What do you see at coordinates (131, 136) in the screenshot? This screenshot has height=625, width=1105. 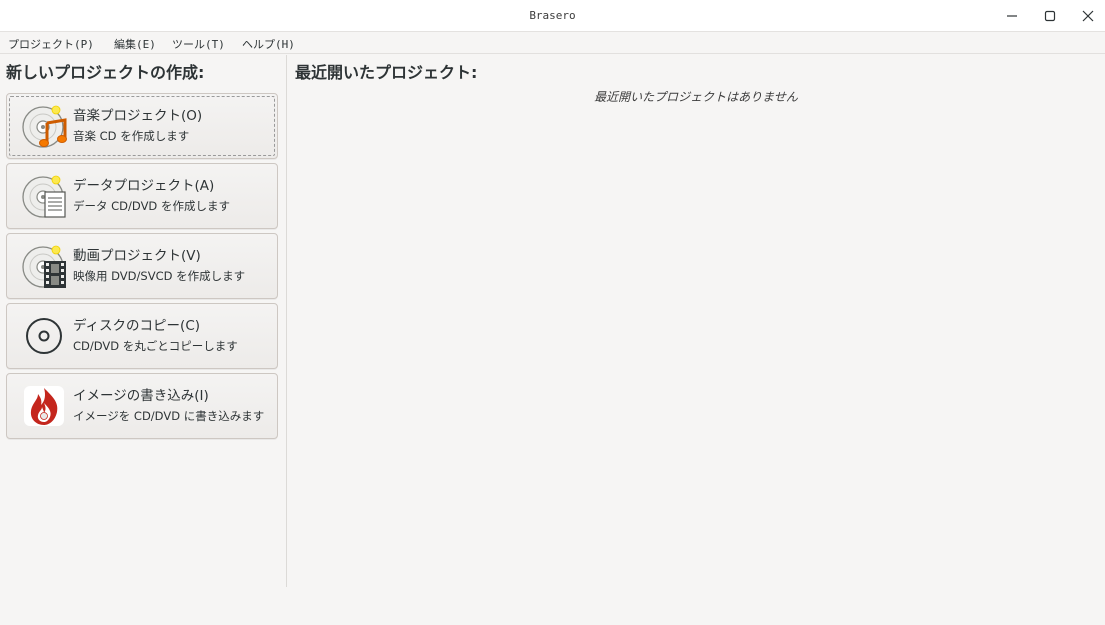 I see `music-project-description: 音楽 CD を作成します` at bounding box center [131, 136].